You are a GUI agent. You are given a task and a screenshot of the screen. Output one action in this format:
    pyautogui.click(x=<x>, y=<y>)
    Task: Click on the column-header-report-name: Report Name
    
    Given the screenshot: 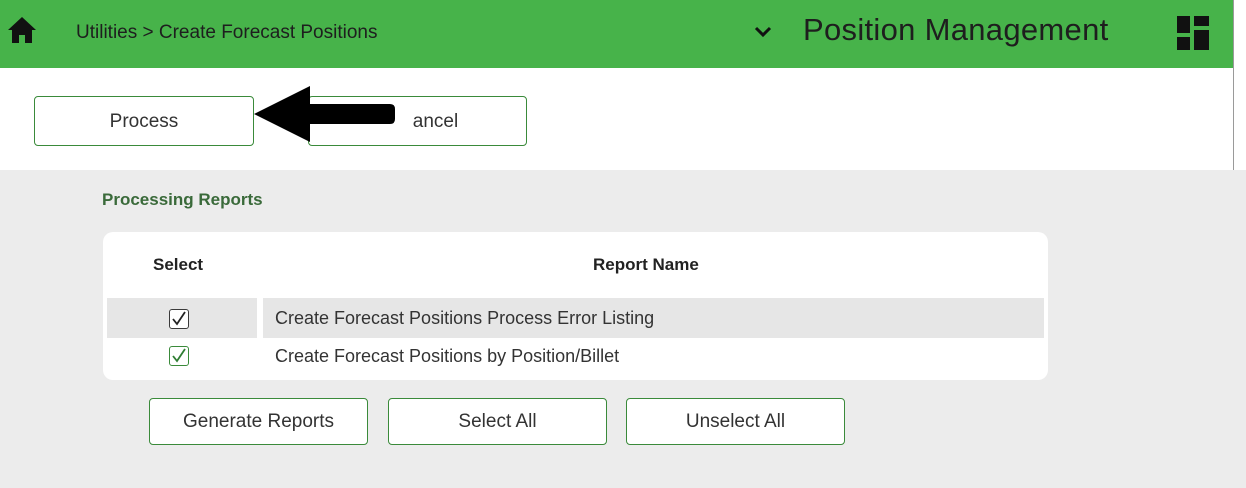 What is the action you would take?
    pyautogui.click(x=646, y=264)
    